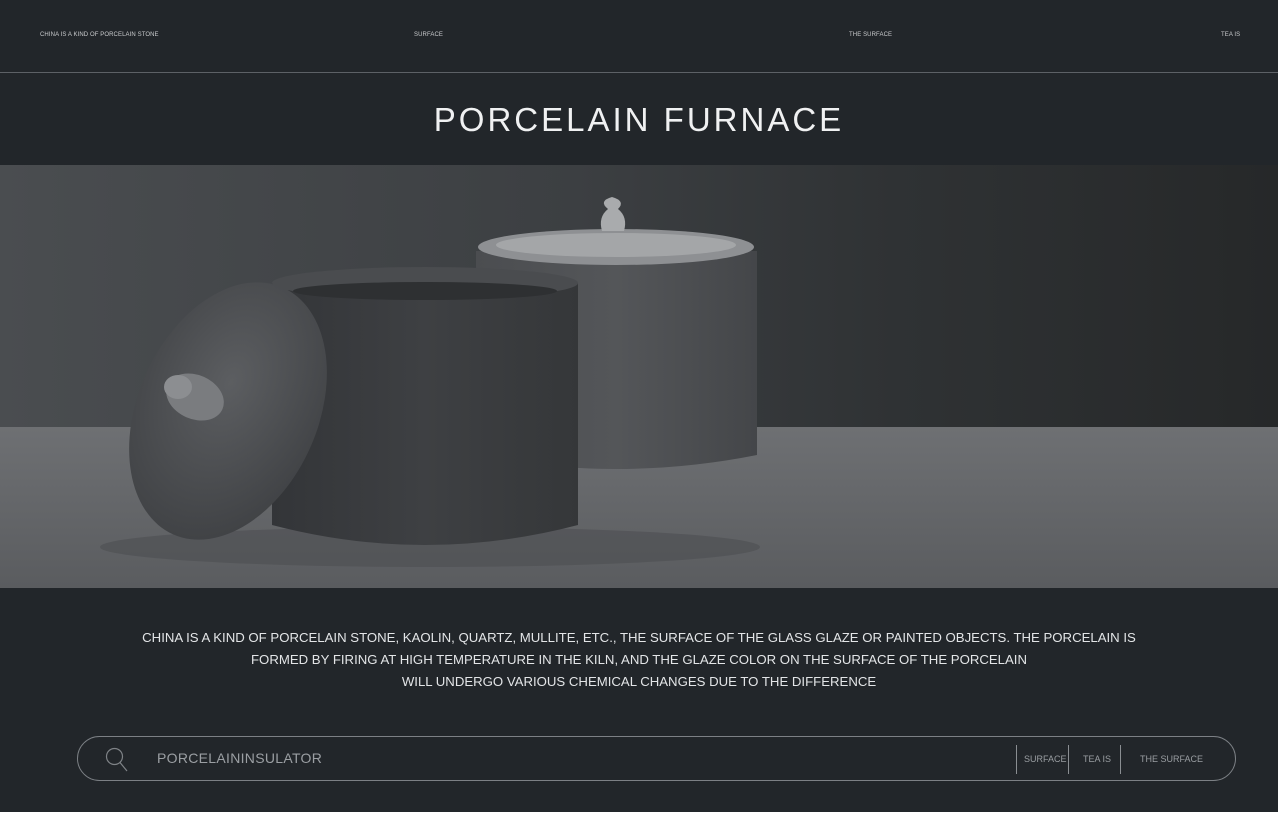 Image resolution: width=1280 pixels, height=813 pixels. What do you see at coordinates (1097, 759) in the screenshot?
I see `search-link-tea-is: TEA IS` at bounding box center [1097, 759].